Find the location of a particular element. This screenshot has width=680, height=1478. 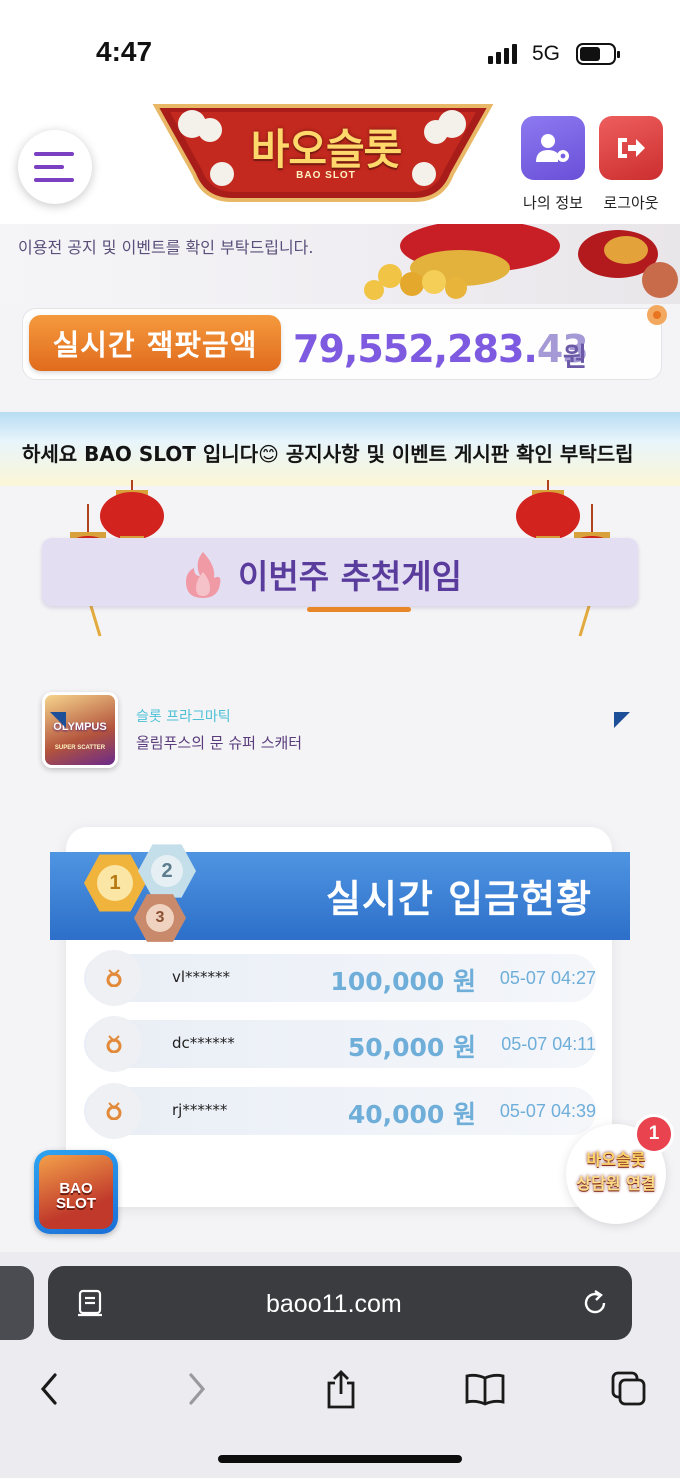

game-thumb-subtitle: SUPER SCATTER is located at coordinates (80, 748).